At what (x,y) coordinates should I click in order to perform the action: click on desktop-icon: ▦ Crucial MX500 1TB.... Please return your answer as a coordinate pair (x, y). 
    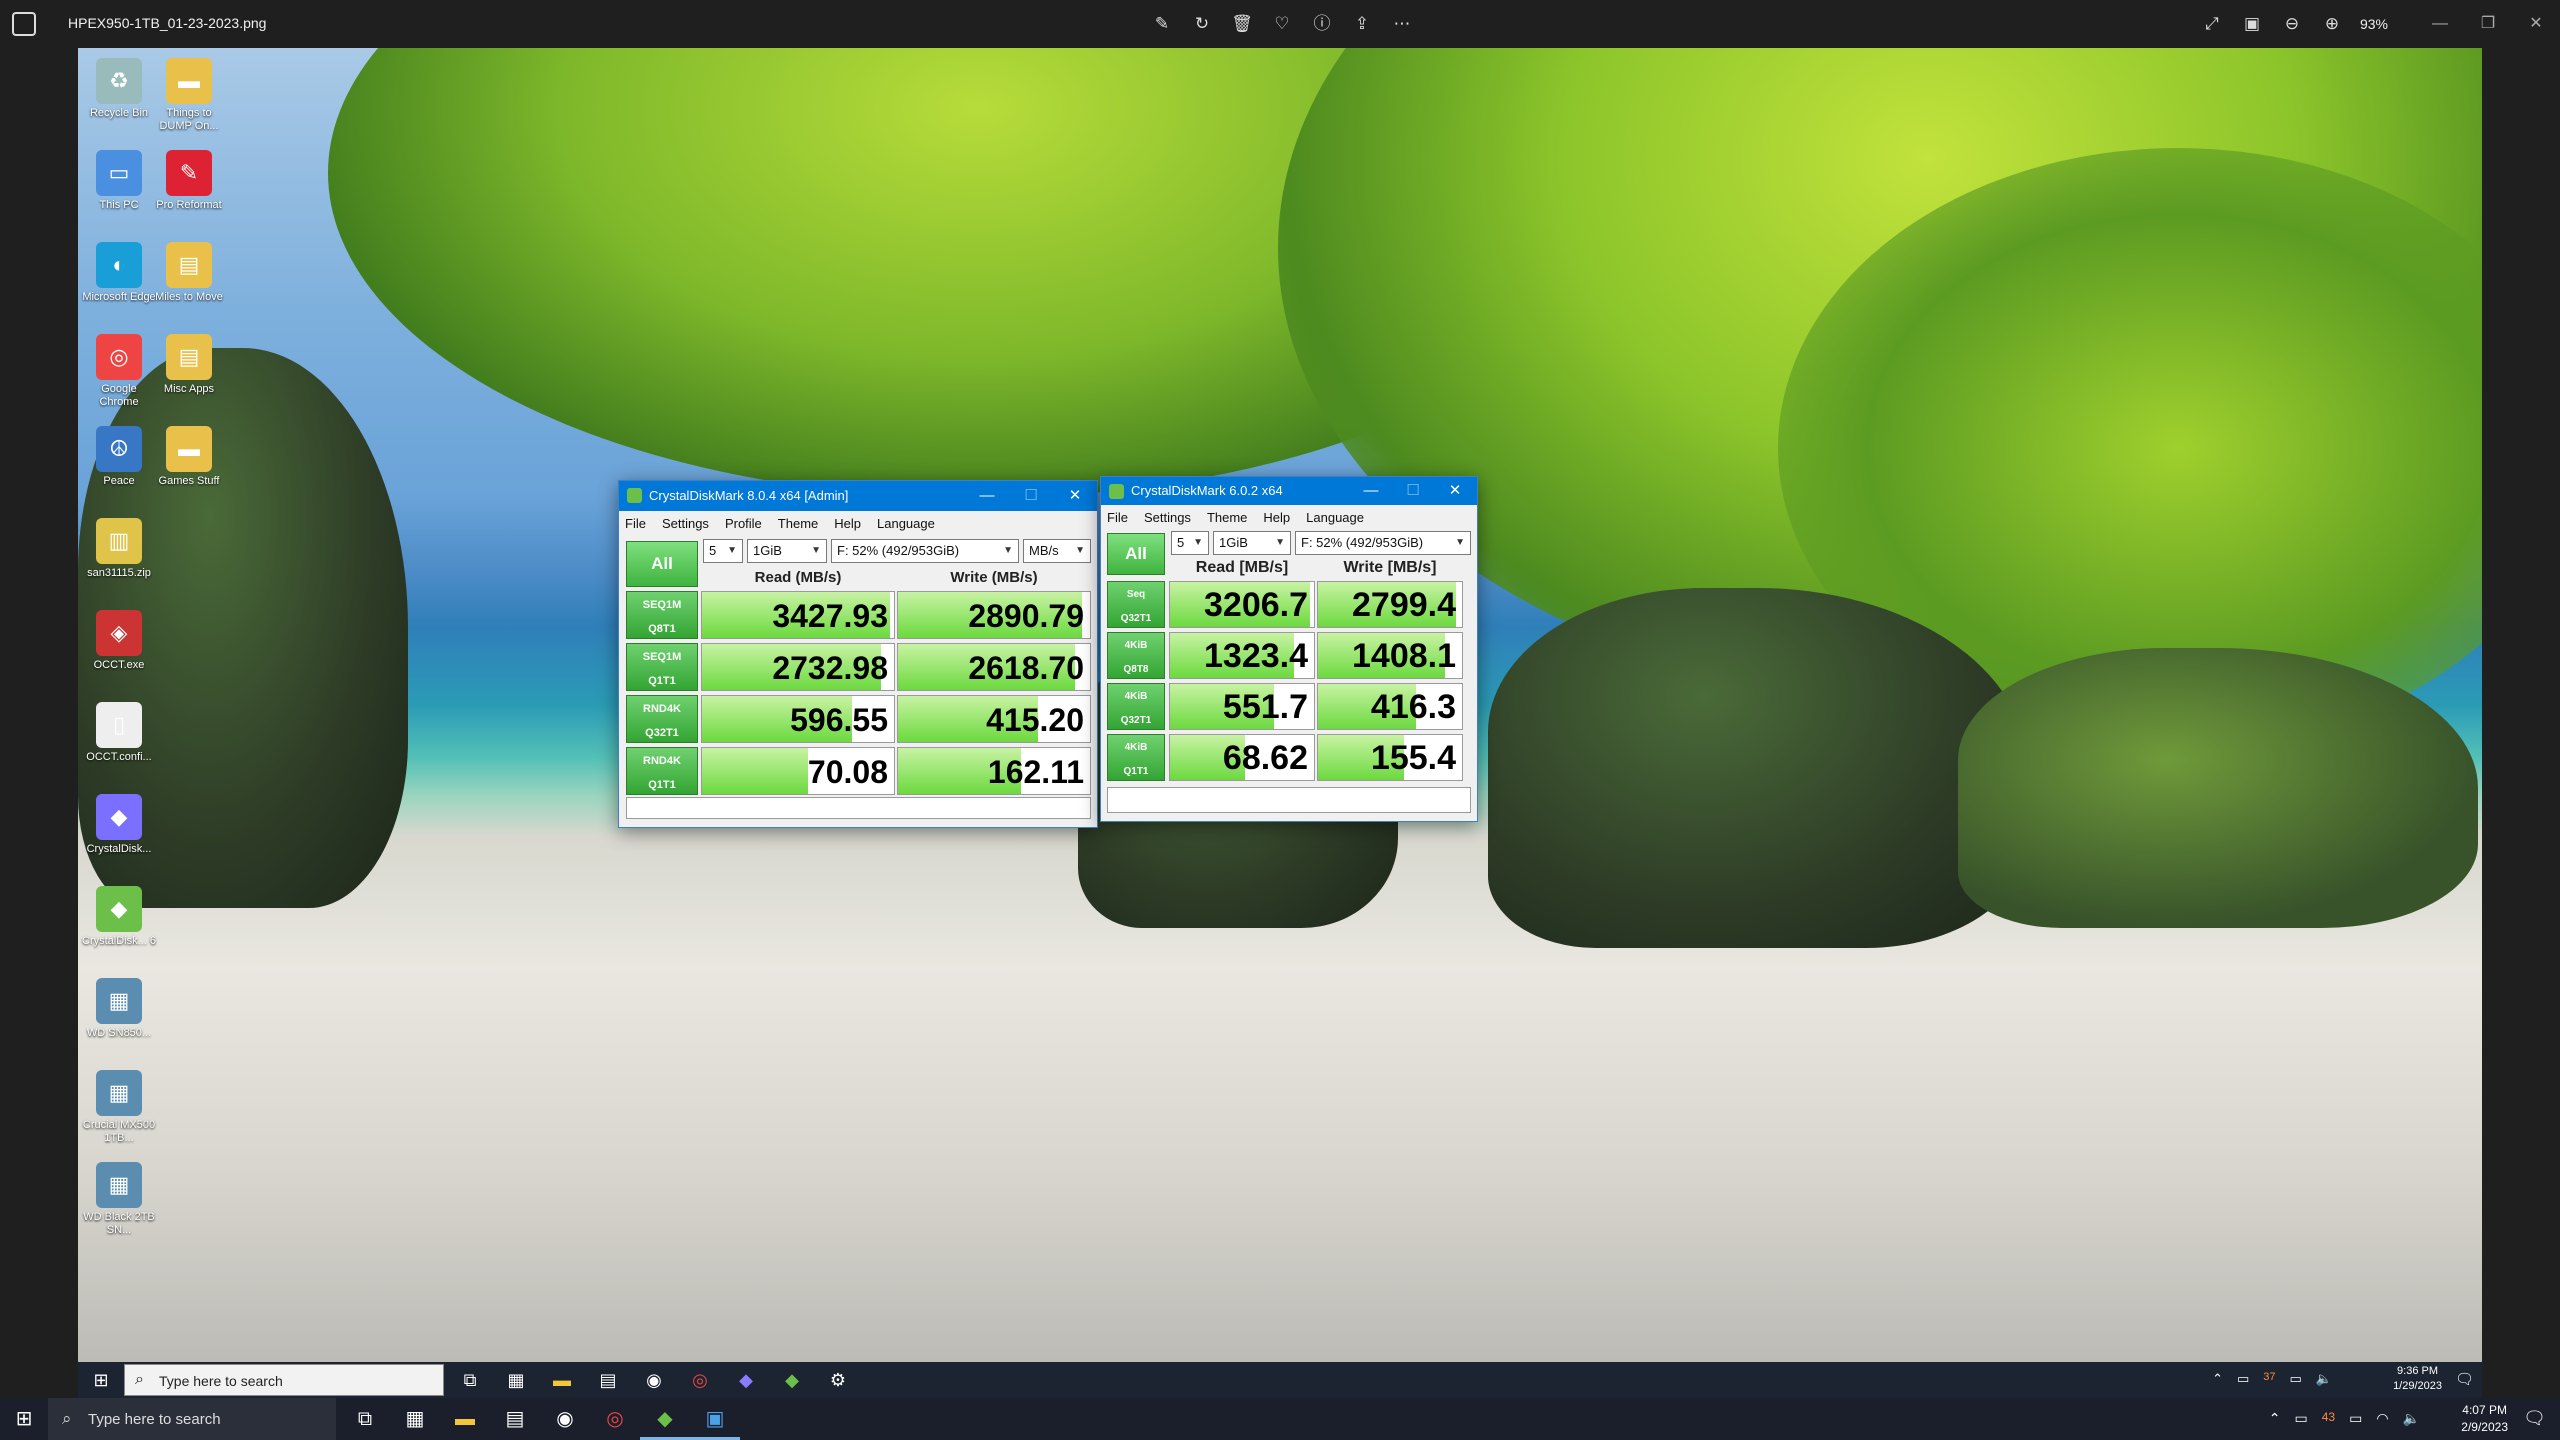
    Looking at the image, I should click on (119, 1110).